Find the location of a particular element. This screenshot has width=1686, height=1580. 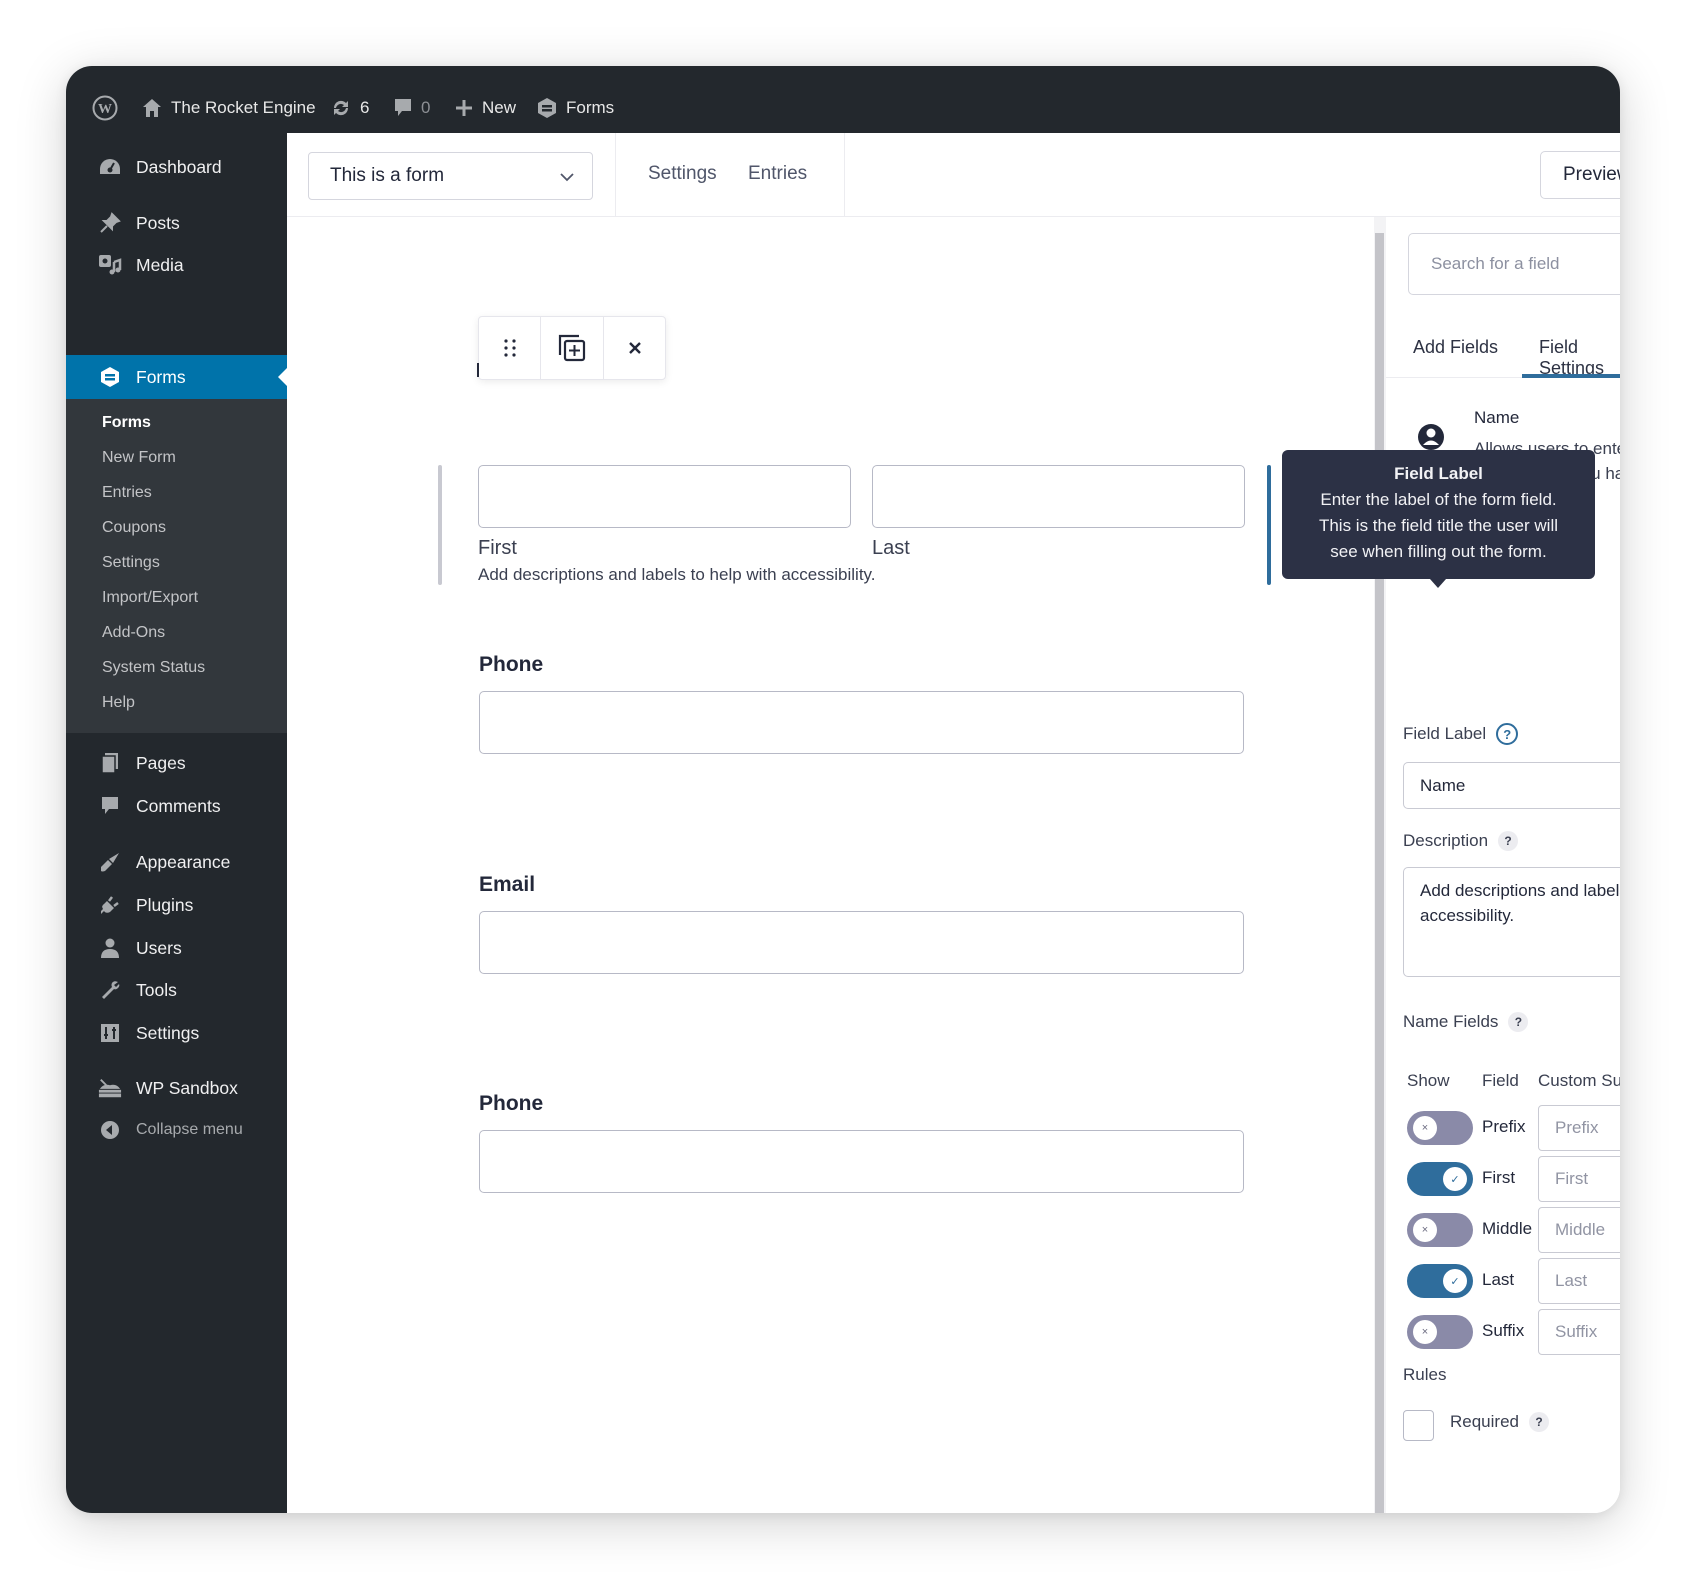

column-field: Field is located at coordinates (1500, 1080).